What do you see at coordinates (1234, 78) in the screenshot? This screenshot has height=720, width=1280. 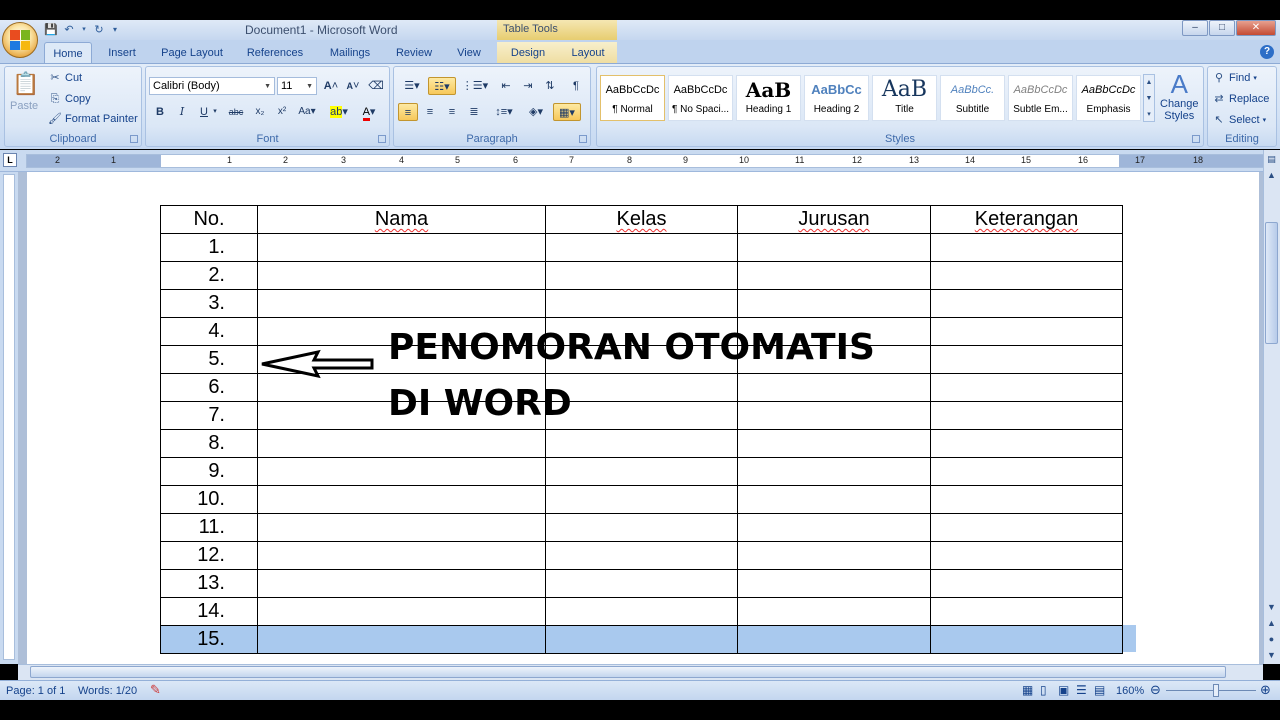 I see `find-button: ⚲ Find ▾` at bounding box center [1234, 78].